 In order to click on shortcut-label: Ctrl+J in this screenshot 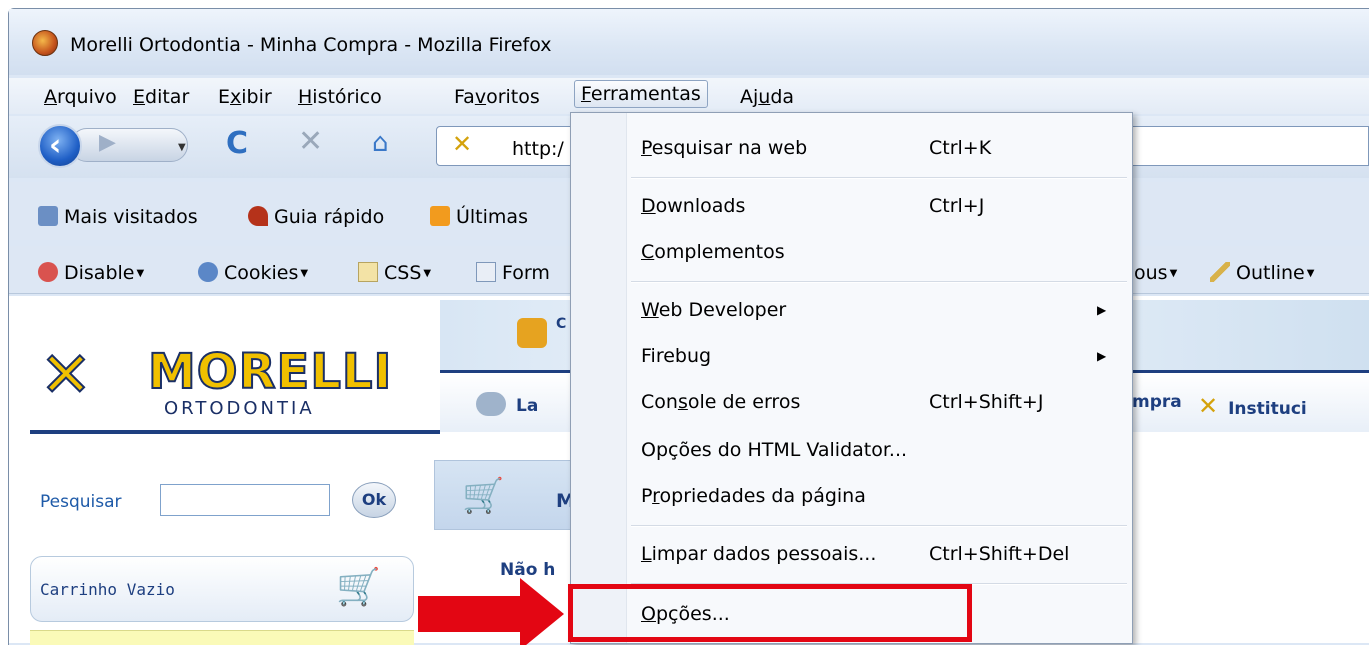, I will do `click(957, 206)`.